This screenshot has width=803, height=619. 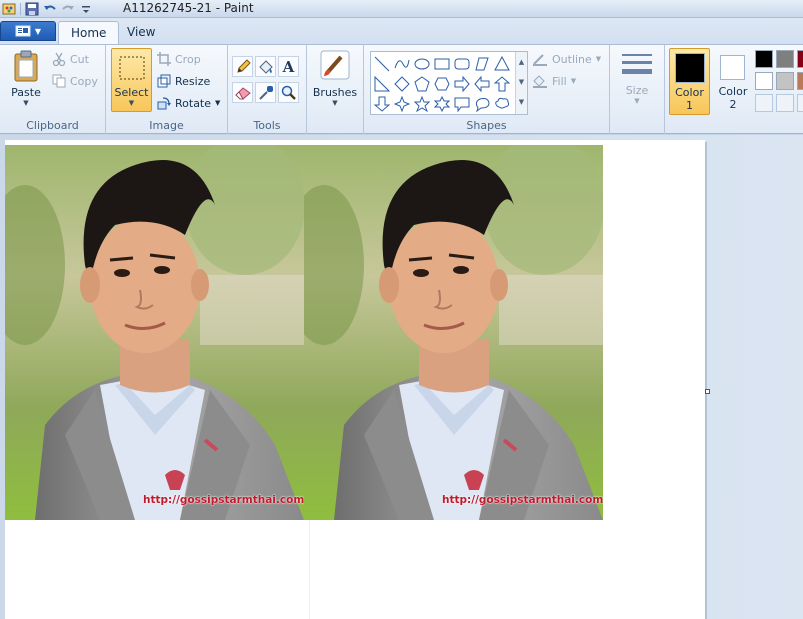 What do you see at coordinates (9, 9) in the screenshot?
I see `paint-app-icon` at bounding box center [9, 9].